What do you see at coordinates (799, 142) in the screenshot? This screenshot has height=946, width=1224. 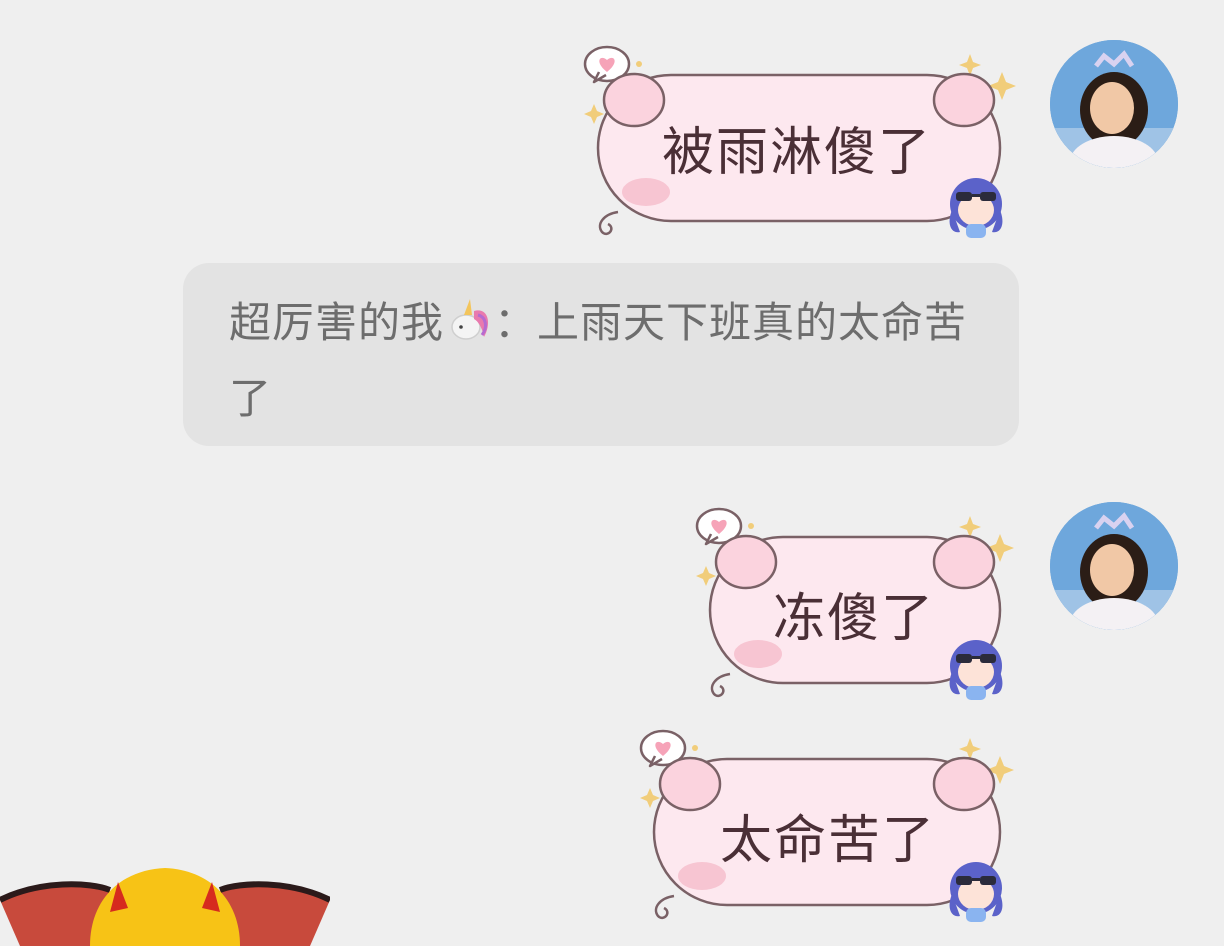 I see `message-bubble: 被雨淋傻了` at bounding box center [799, 142].